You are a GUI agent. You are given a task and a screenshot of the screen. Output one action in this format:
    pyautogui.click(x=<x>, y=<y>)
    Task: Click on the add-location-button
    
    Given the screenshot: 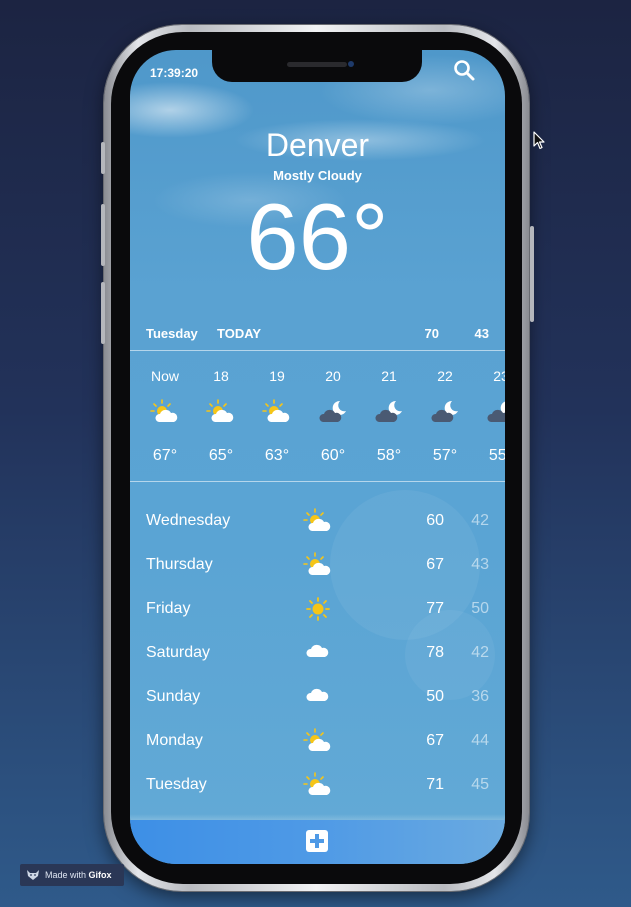 What is the action you would take?
    pyautogui.click(x=317, y=841)
    